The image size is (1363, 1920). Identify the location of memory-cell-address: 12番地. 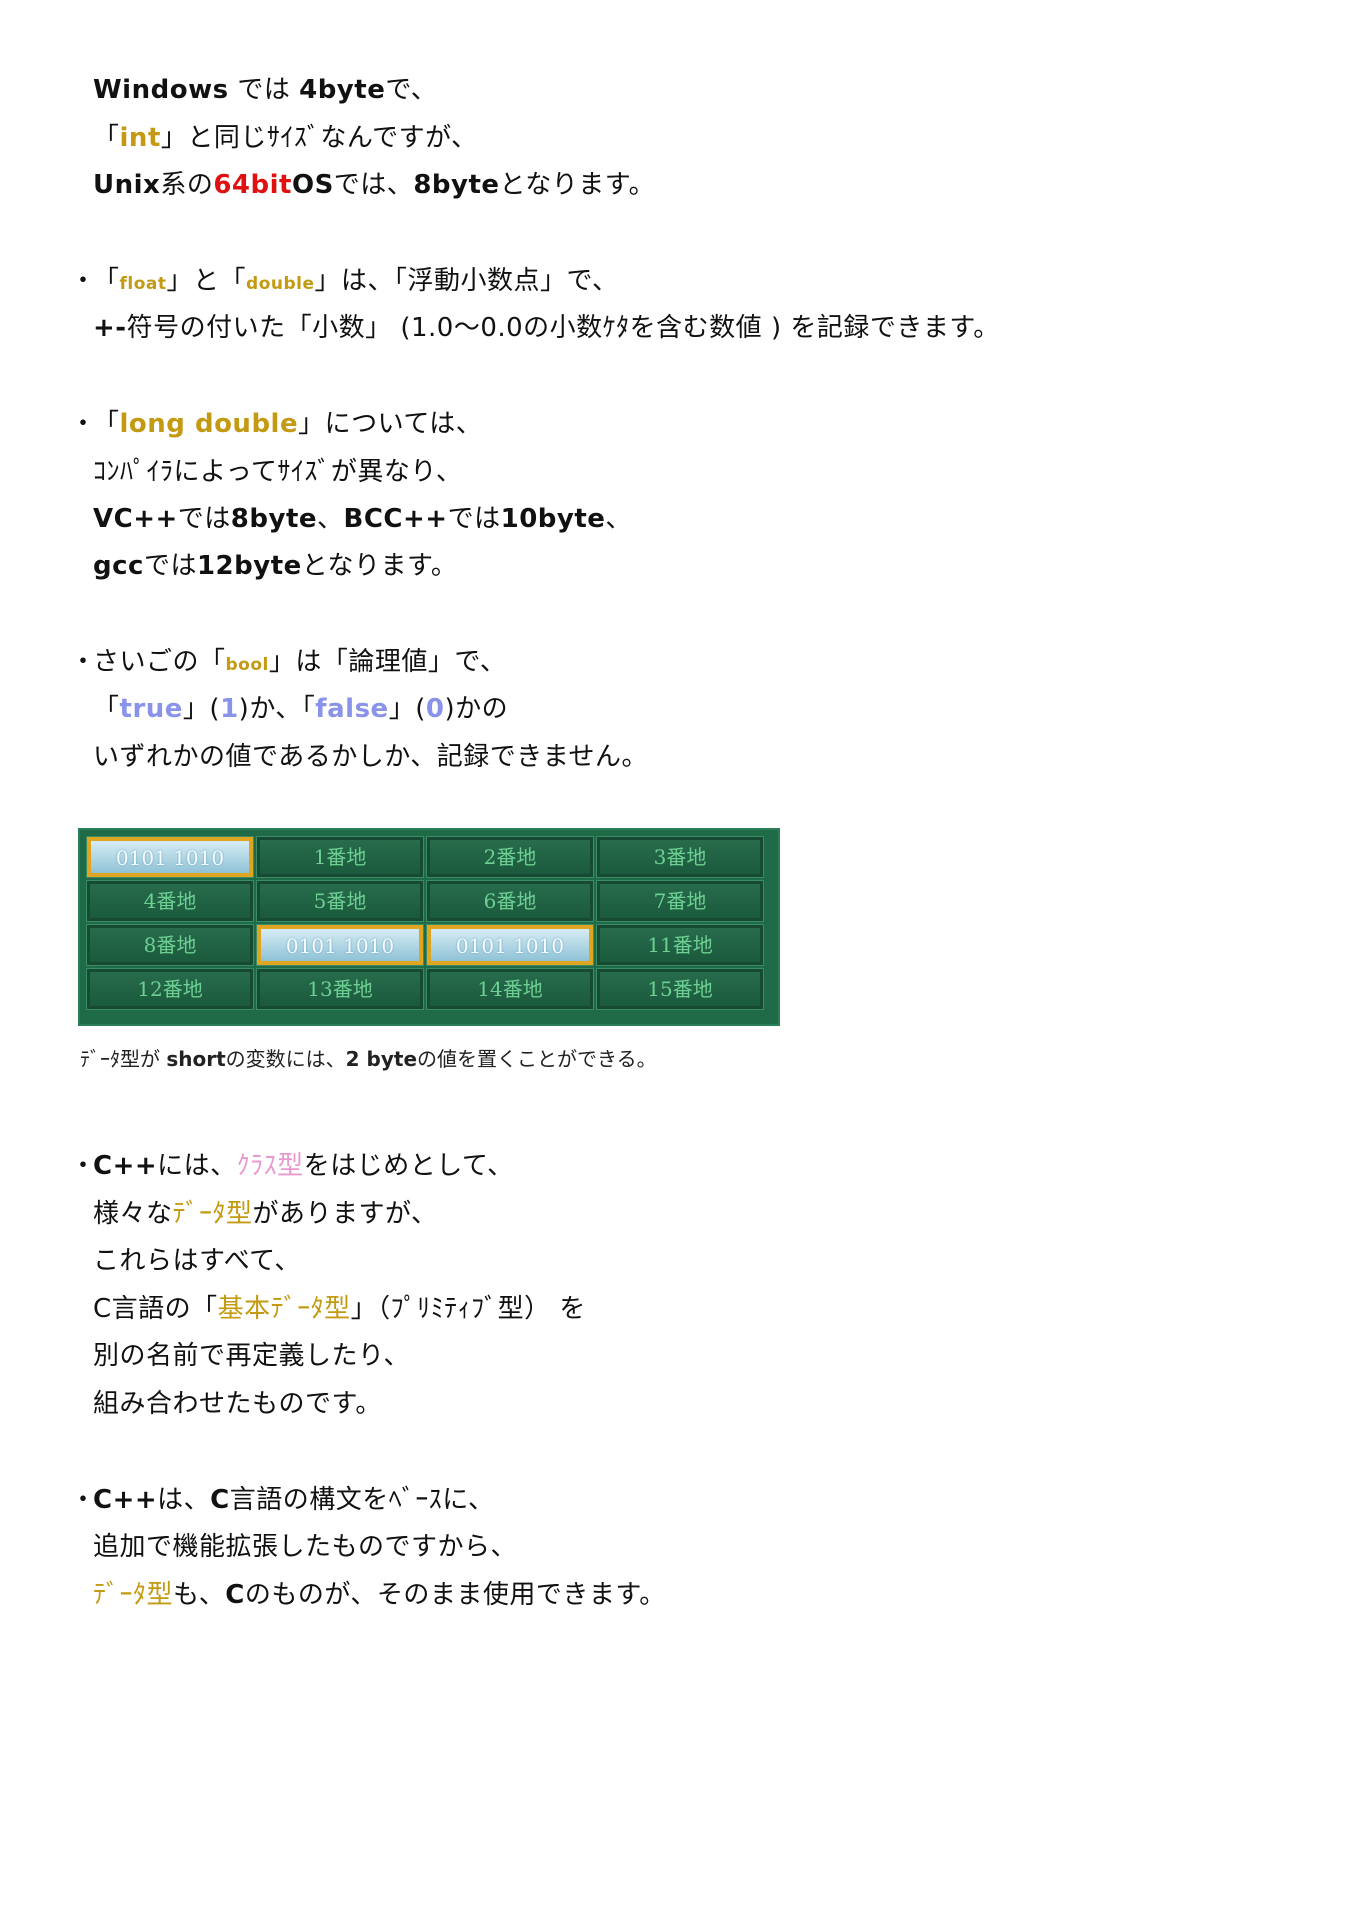
(170, 989).